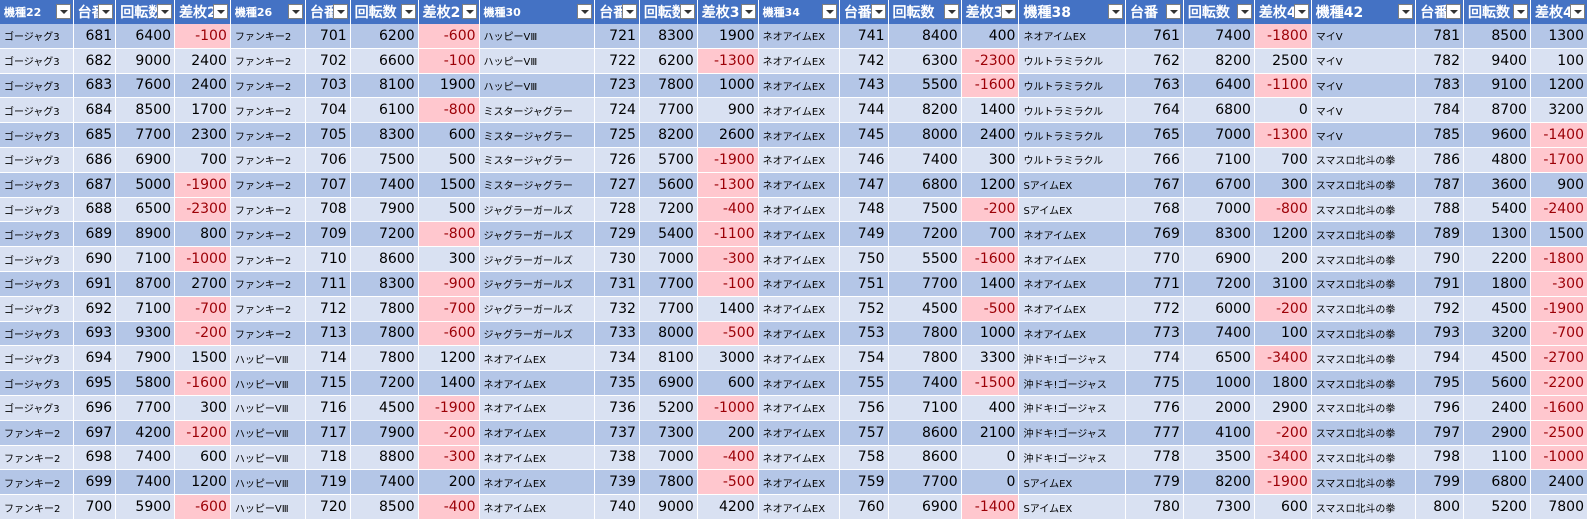 This screenshot has width=1588, height=522. What do you see at coordinates (449, 210) in the screenshot?
I see `cell-diff: 500` at bounding box center [449, 210].